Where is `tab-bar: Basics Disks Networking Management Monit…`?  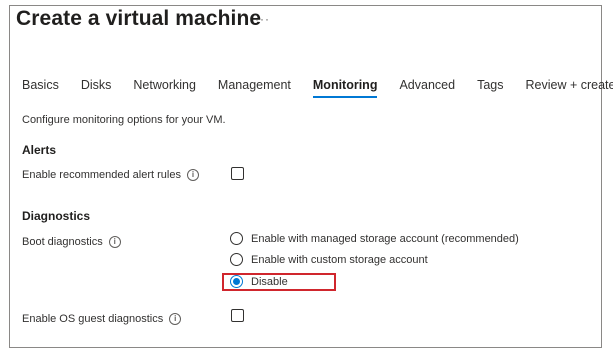 tab-bar: Basics Disks Networking Management Monit… is located at coordinates (317, 88).